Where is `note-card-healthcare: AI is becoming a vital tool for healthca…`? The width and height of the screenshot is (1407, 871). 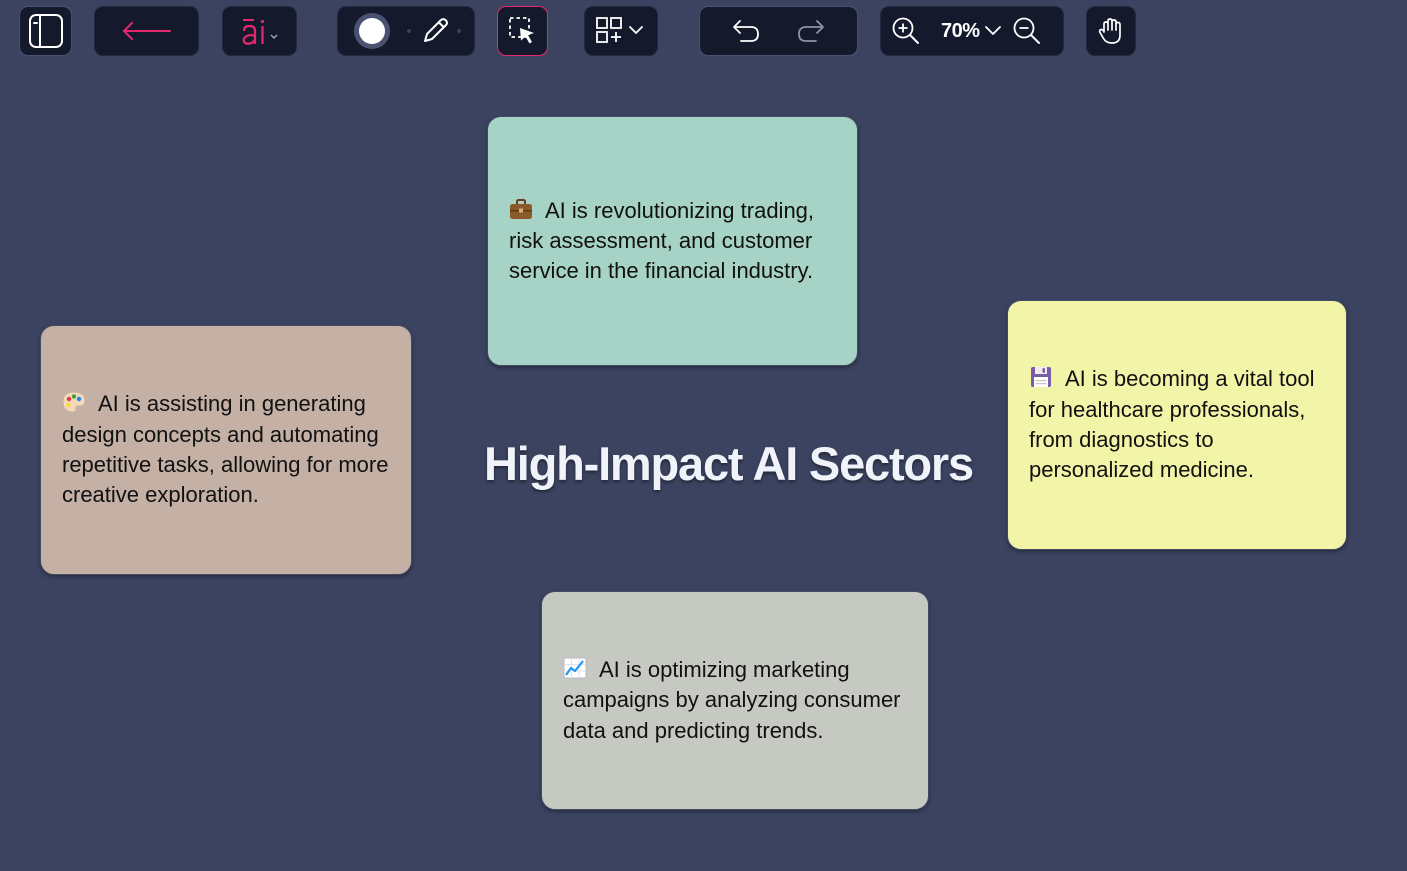
note-card-healthcare: AI is becoming a vital tool for healthca… is located at coordinates (1177, 425).